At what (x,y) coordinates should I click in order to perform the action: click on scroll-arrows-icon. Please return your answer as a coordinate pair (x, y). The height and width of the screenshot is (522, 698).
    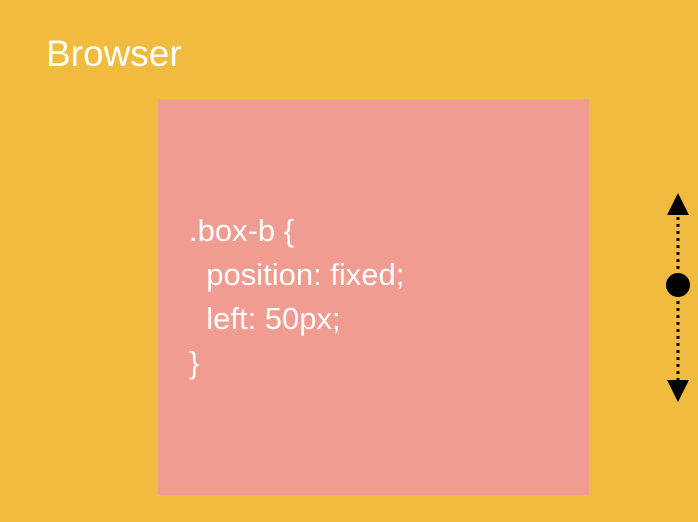
    Looking at the image, I should click on (678, 297).